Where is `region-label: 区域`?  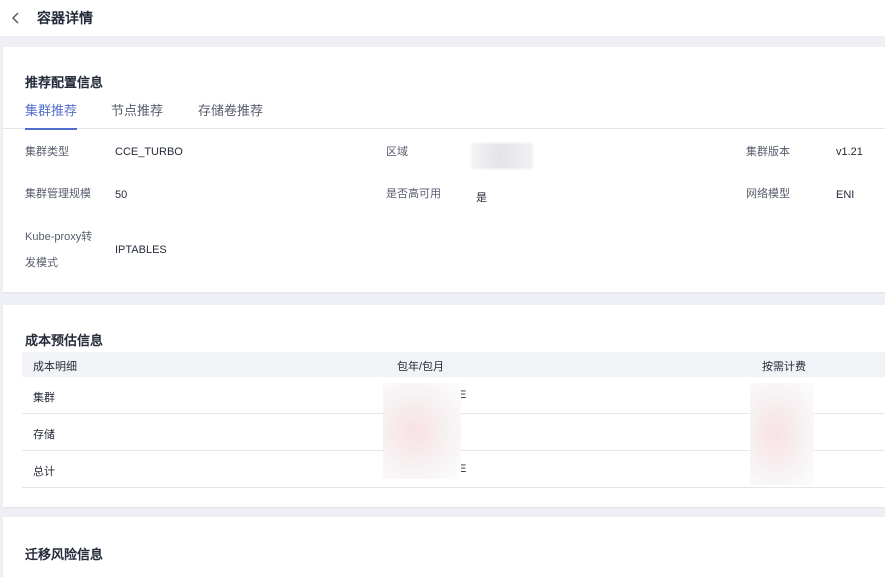 region-label: 区域 is located at coordinates (397, 152).